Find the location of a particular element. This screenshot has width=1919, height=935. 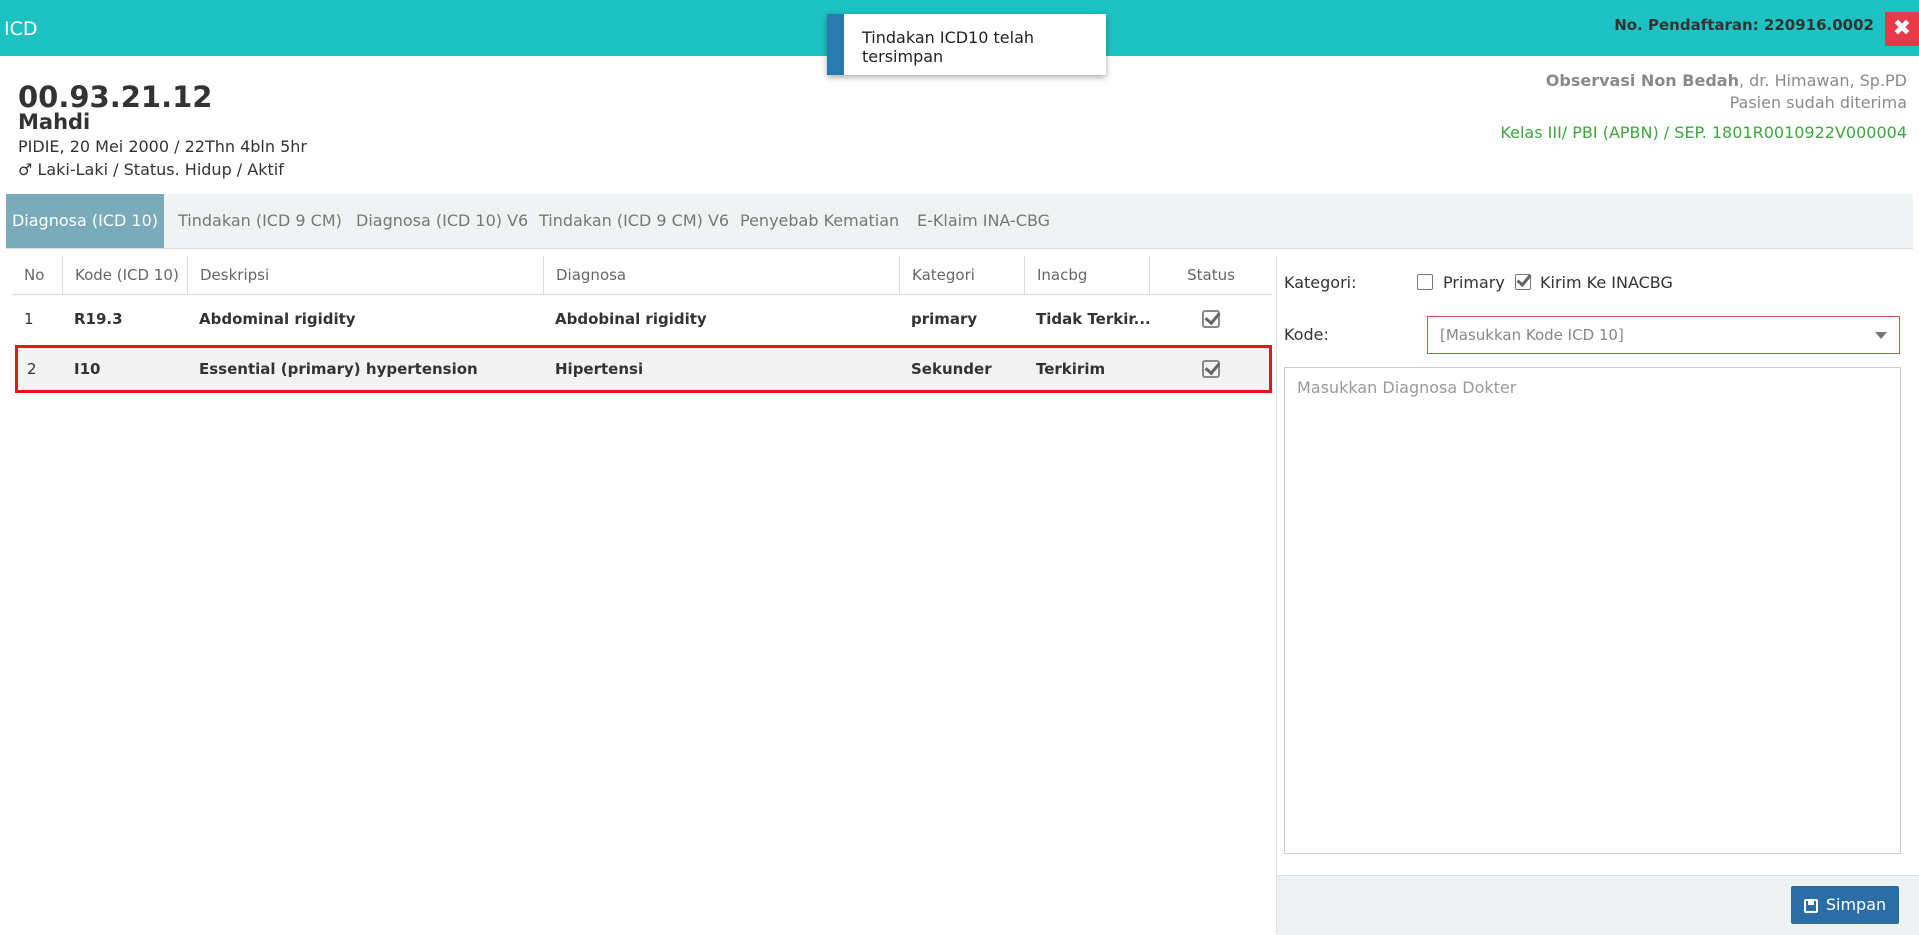

header-status: Status is located at coordinates (1210, 275).